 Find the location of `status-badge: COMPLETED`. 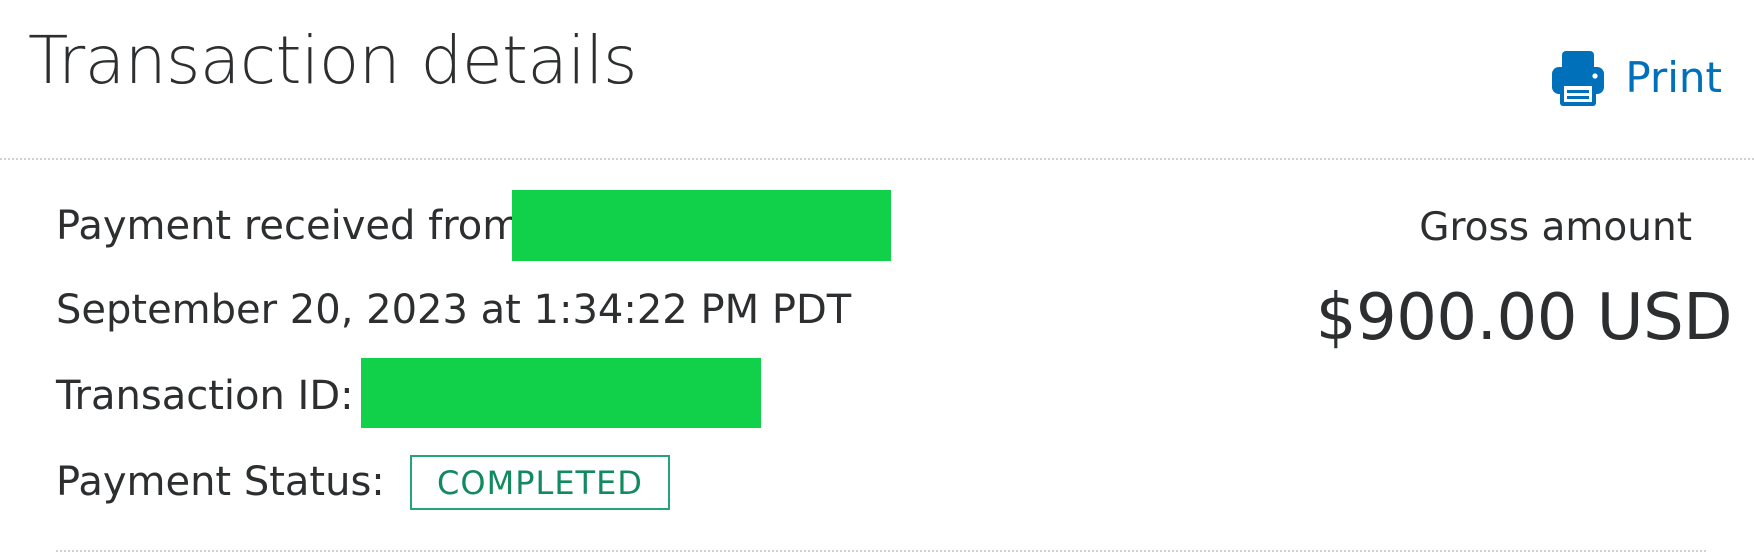

status-badge: COMPLETED is located at coordinates (540, 482).